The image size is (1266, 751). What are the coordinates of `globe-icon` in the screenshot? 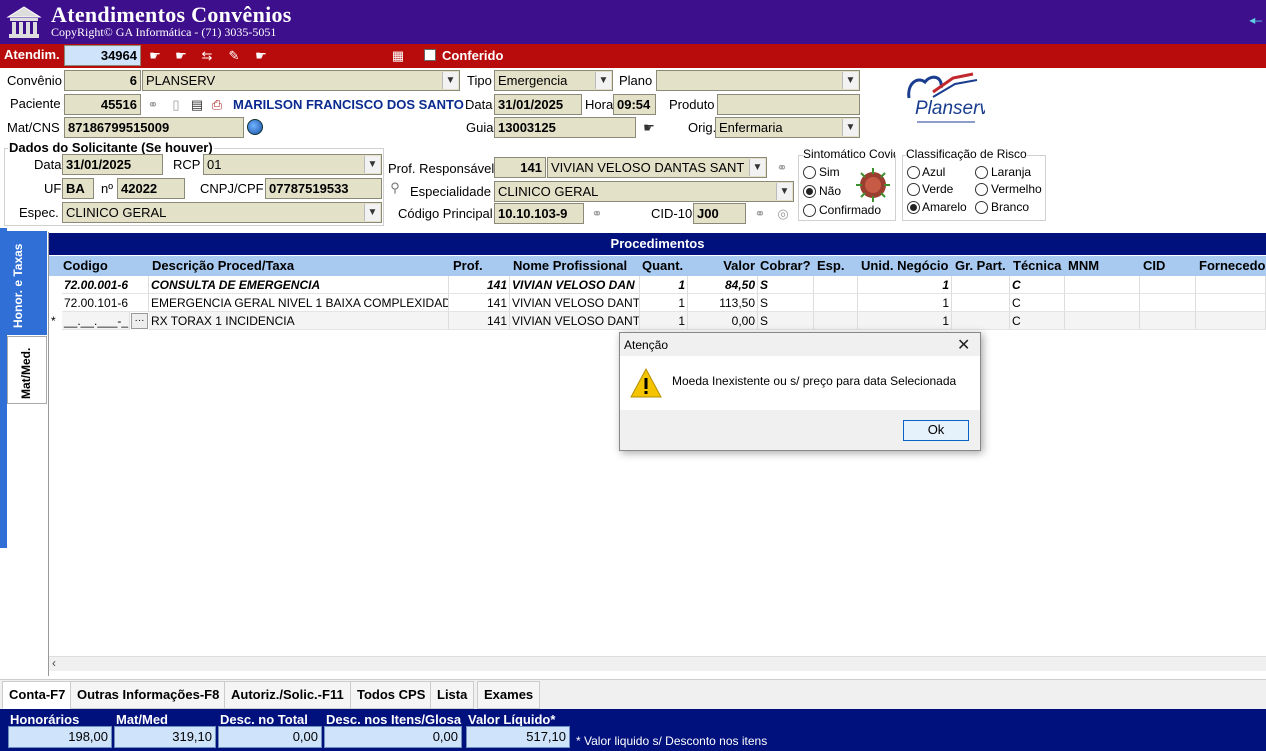 It's located at (255, 127).